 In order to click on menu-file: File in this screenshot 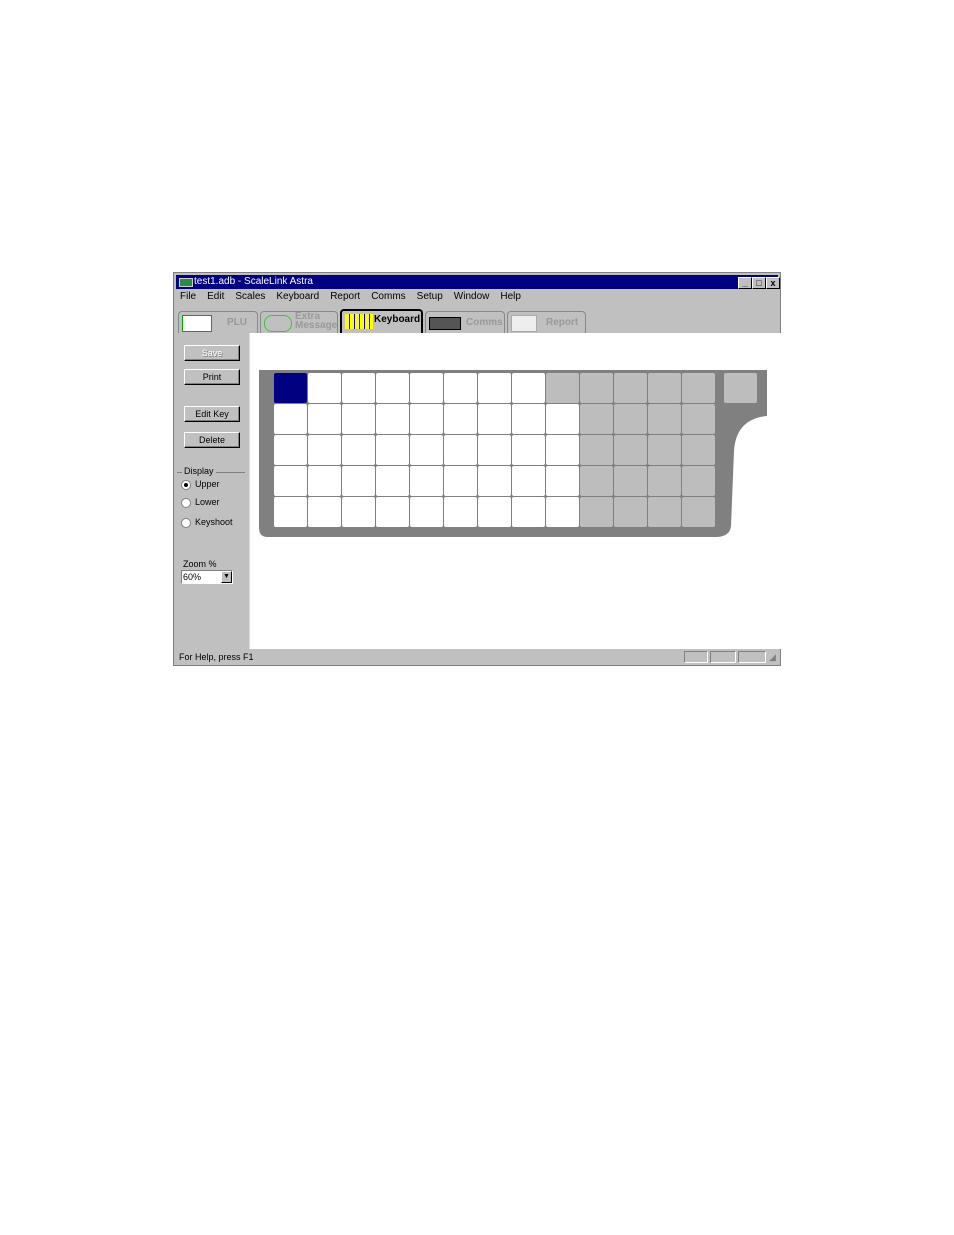, I will do `click(188, 296)`.